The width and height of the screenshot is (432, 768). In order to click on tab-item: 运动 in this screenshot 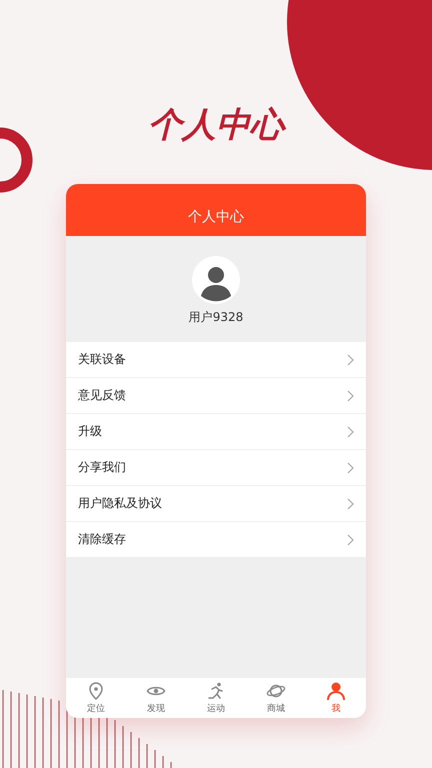, I will do `click(216, 698)`.